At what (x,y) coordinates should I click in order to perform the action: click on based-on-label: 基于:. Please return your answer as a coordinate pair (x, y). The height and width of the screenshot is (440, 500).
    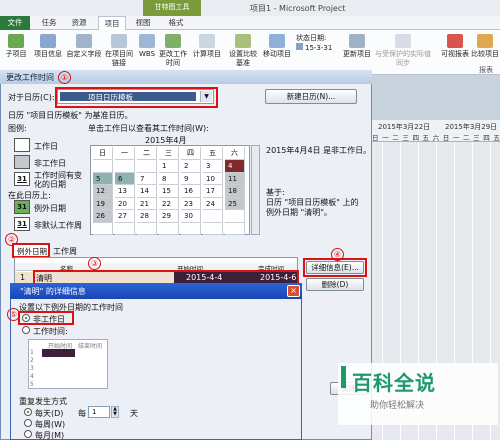
    Looking at the image, I should click on (275, 192).